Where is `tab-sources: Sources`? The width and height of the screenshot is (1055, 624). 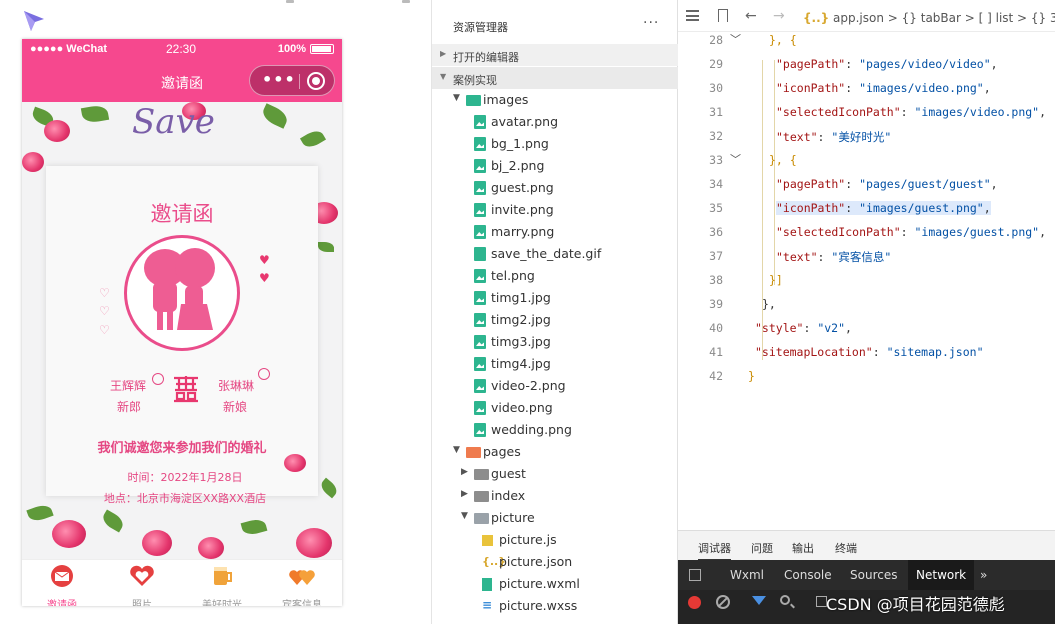 tab-sources: Sources is located at coordinates (873, 575).